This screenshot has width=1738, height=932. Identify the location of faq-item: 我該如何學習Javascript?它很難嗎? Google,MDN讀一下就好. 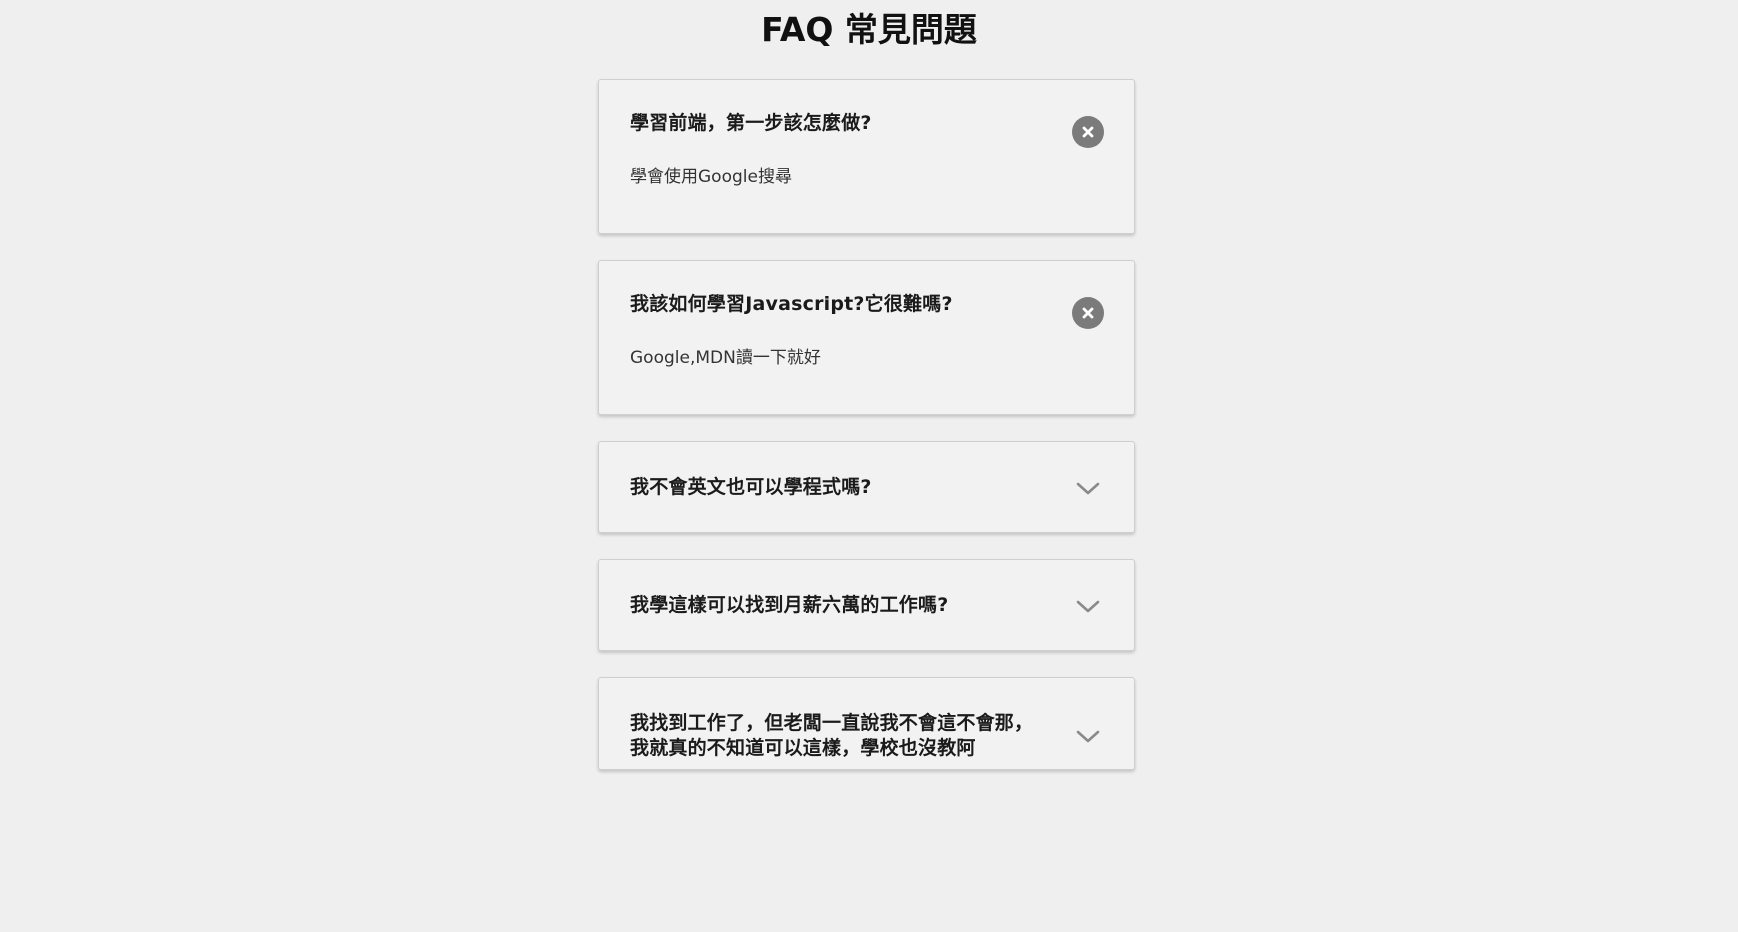
(866, 337).